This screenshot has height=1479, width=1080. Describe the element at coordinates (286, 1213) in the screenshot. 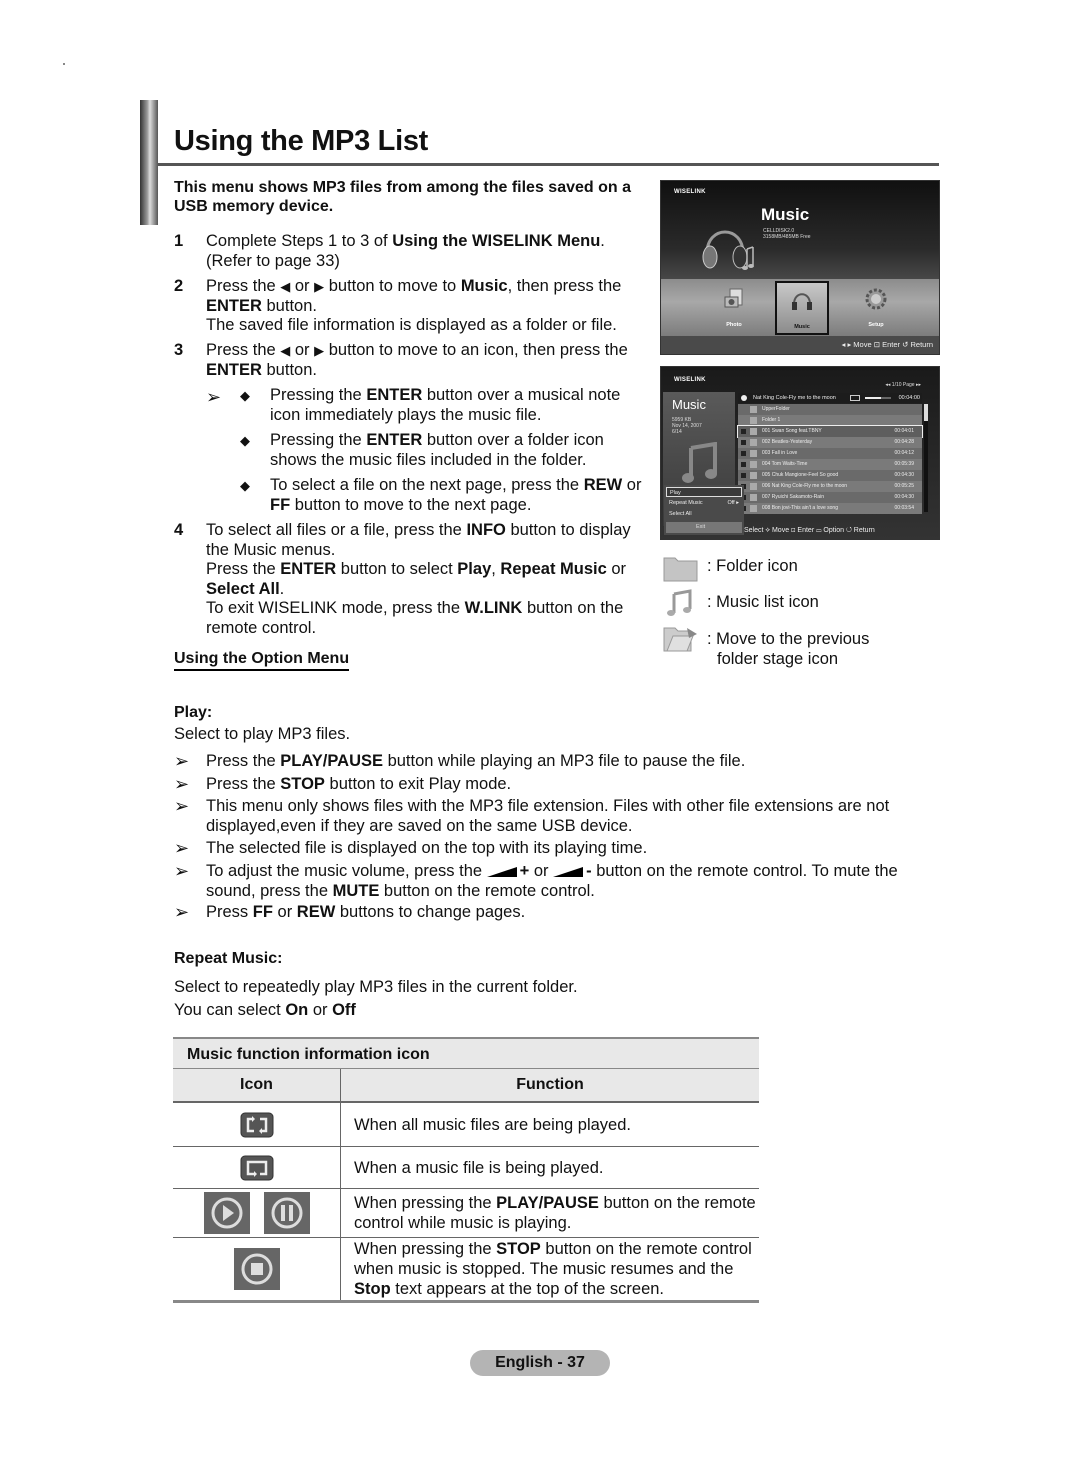

I see `pause-icon` at that location.